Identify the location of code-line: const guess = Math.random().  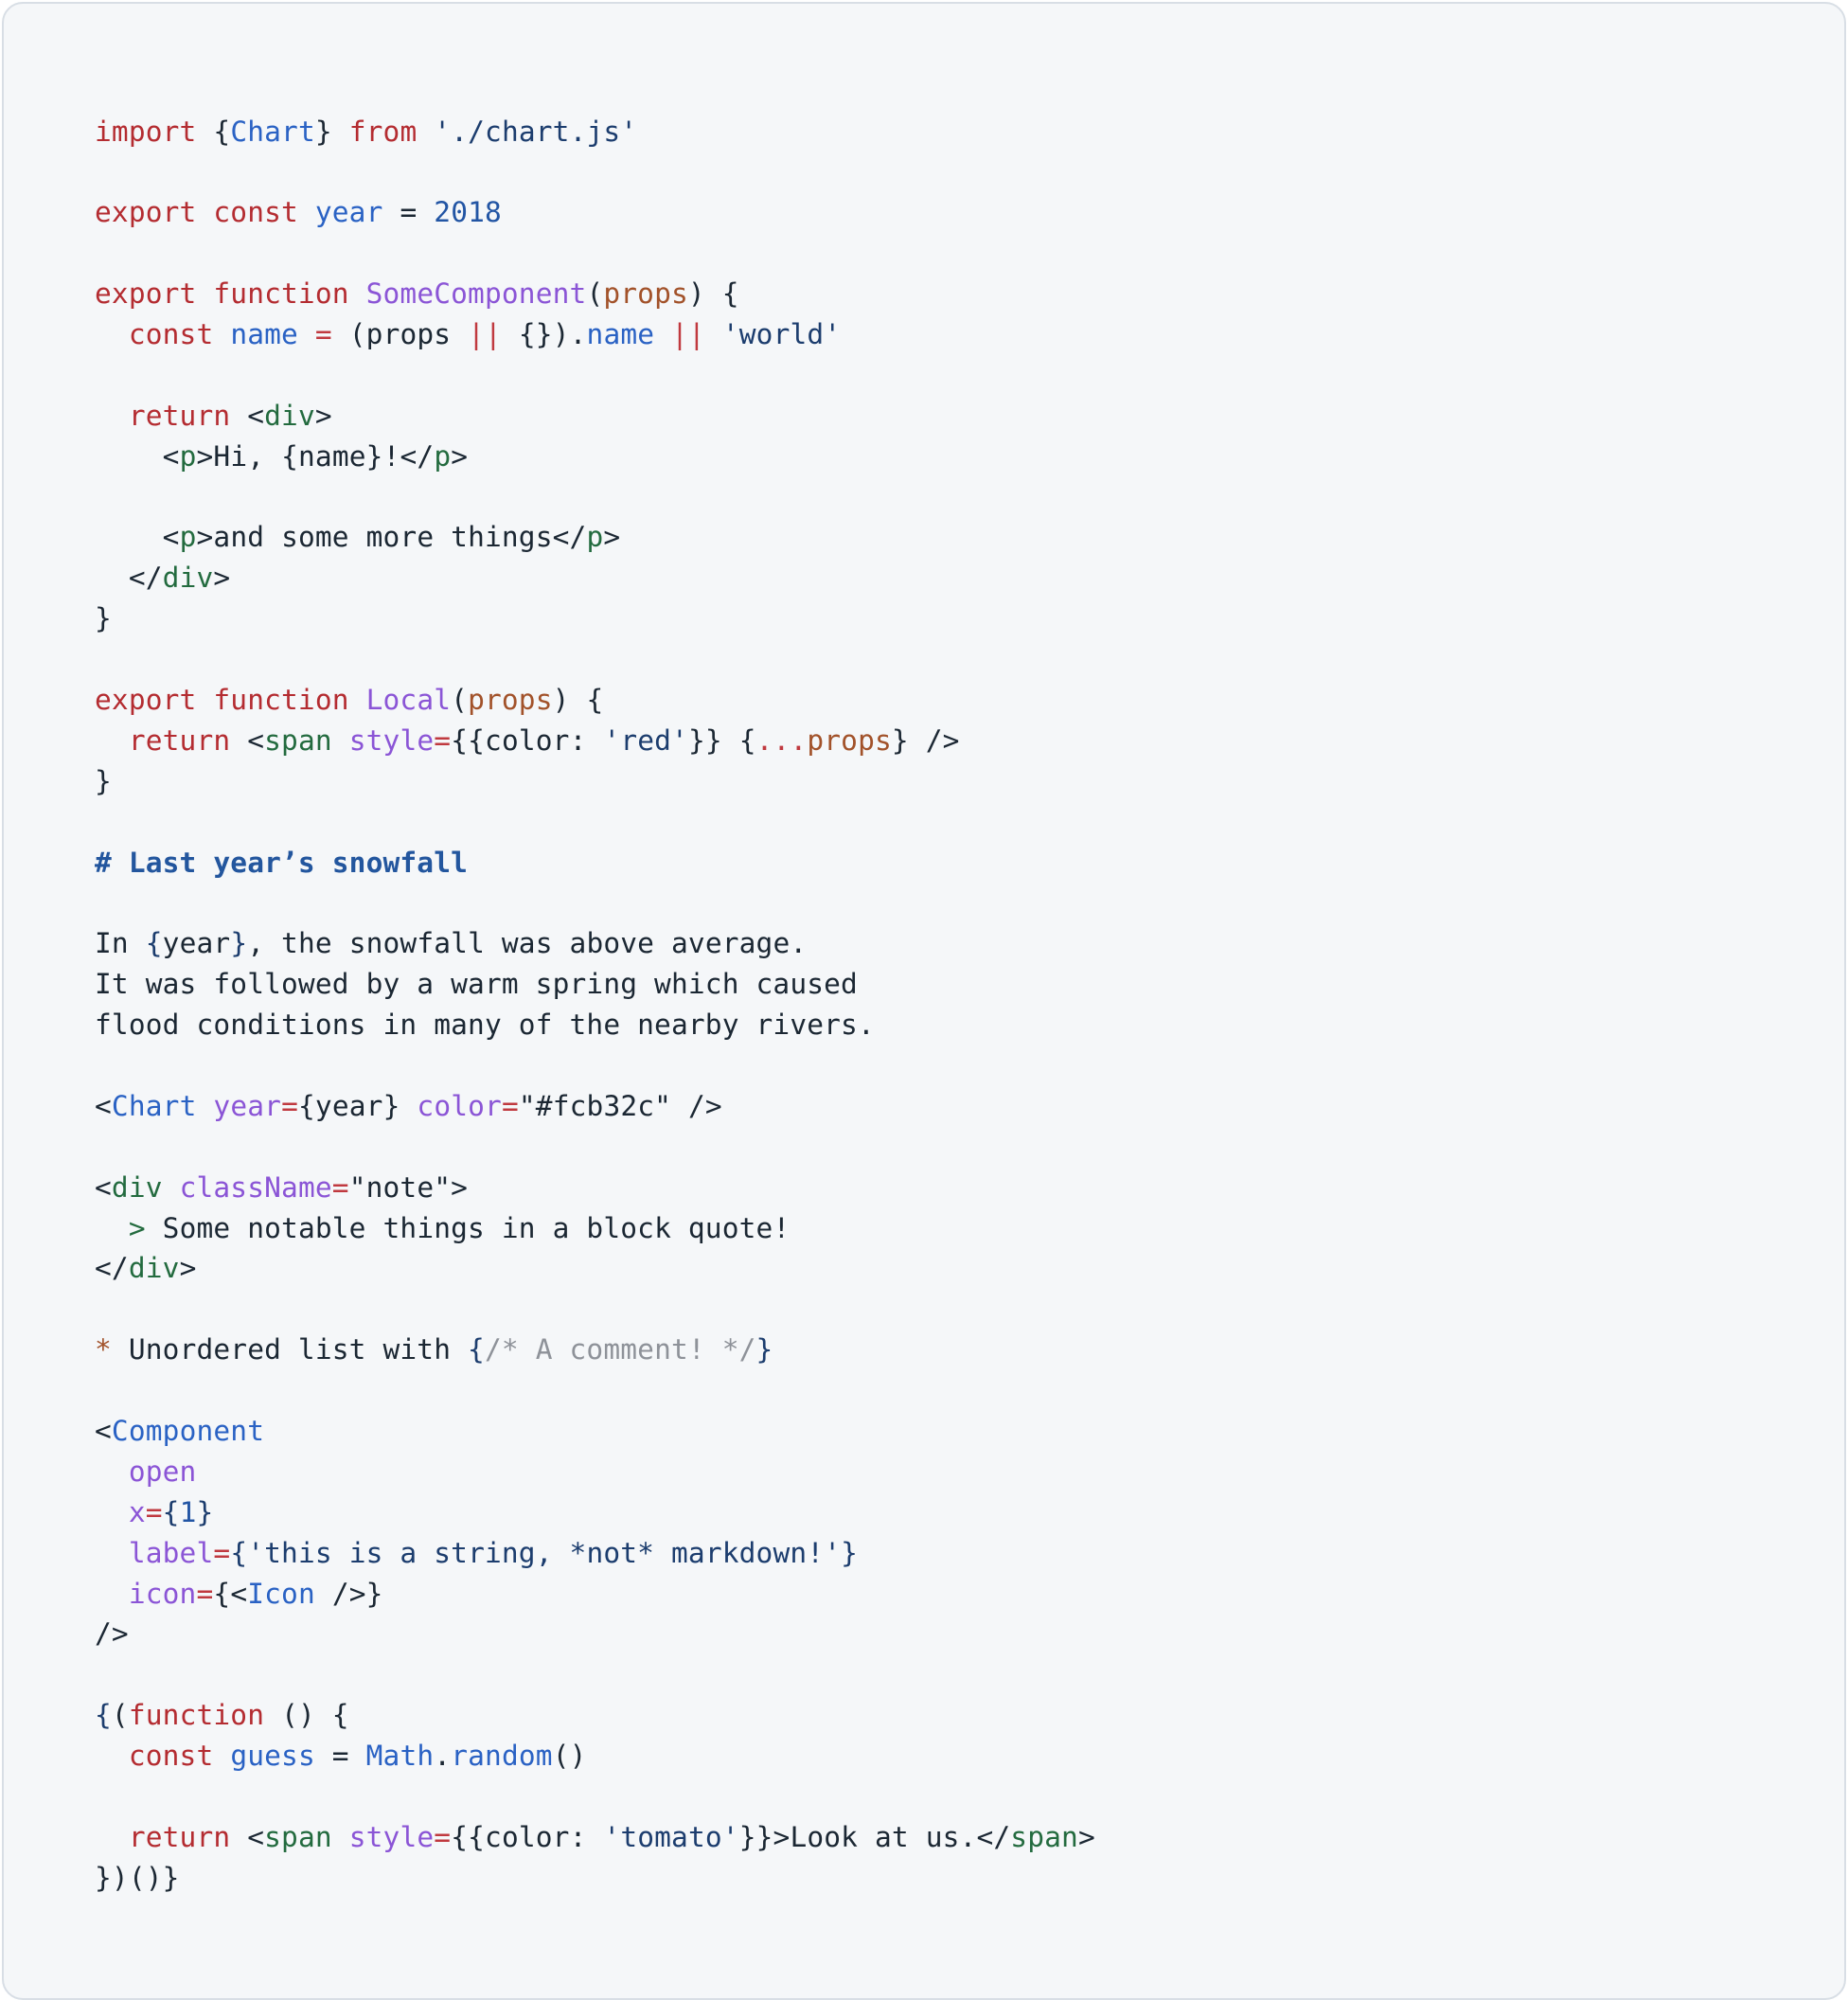
(357, 1757).